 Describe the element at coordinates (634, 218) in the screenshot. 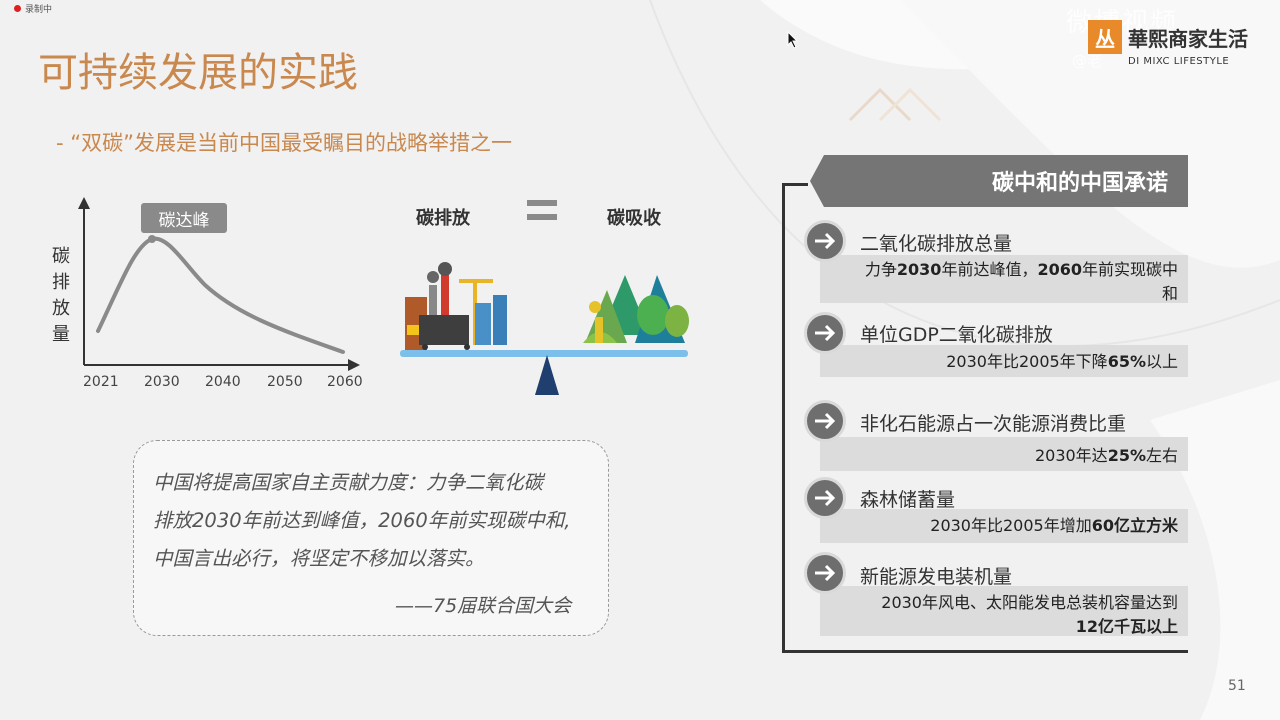

I see `absorption-label: 碳吸收` at that location.